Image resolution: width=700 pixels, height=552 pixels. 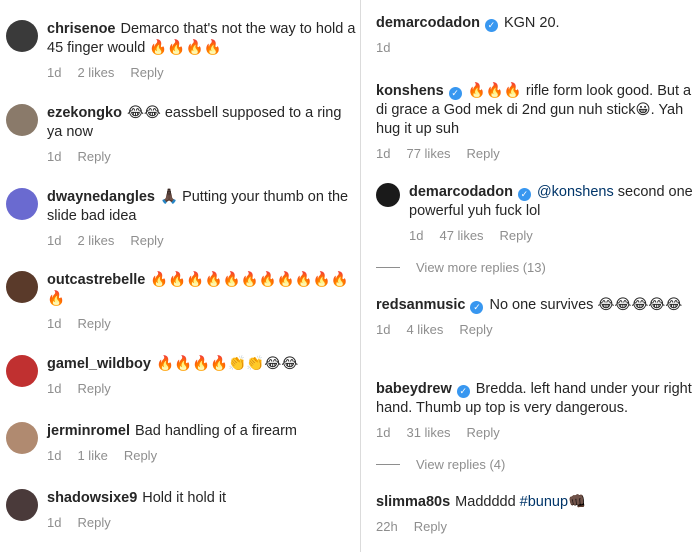 I want to click on comment-text: outcastrebelle 🔥🔥🔥🔥🔥🔥🔥🔥🔥🔥🔥🔥, so click(x=198, y=289).